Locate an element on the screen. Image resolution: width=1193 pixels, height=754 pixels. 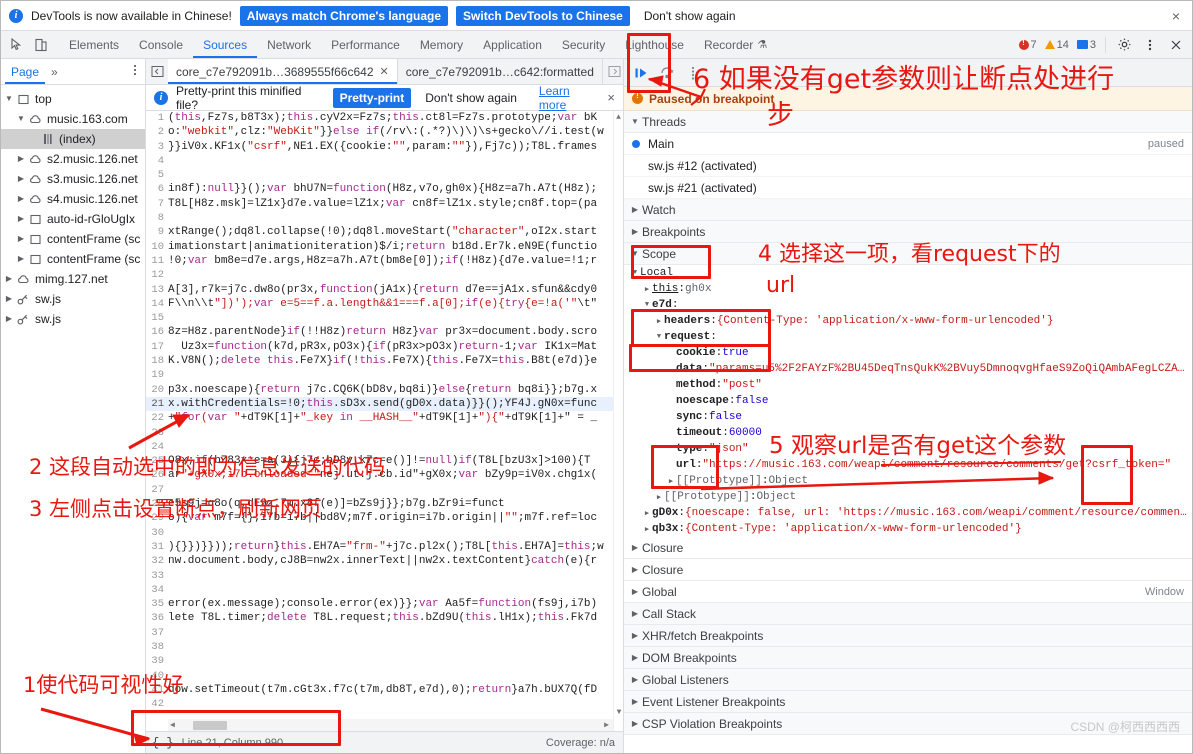
code-line: 38 is located at coordinates (384, 647).